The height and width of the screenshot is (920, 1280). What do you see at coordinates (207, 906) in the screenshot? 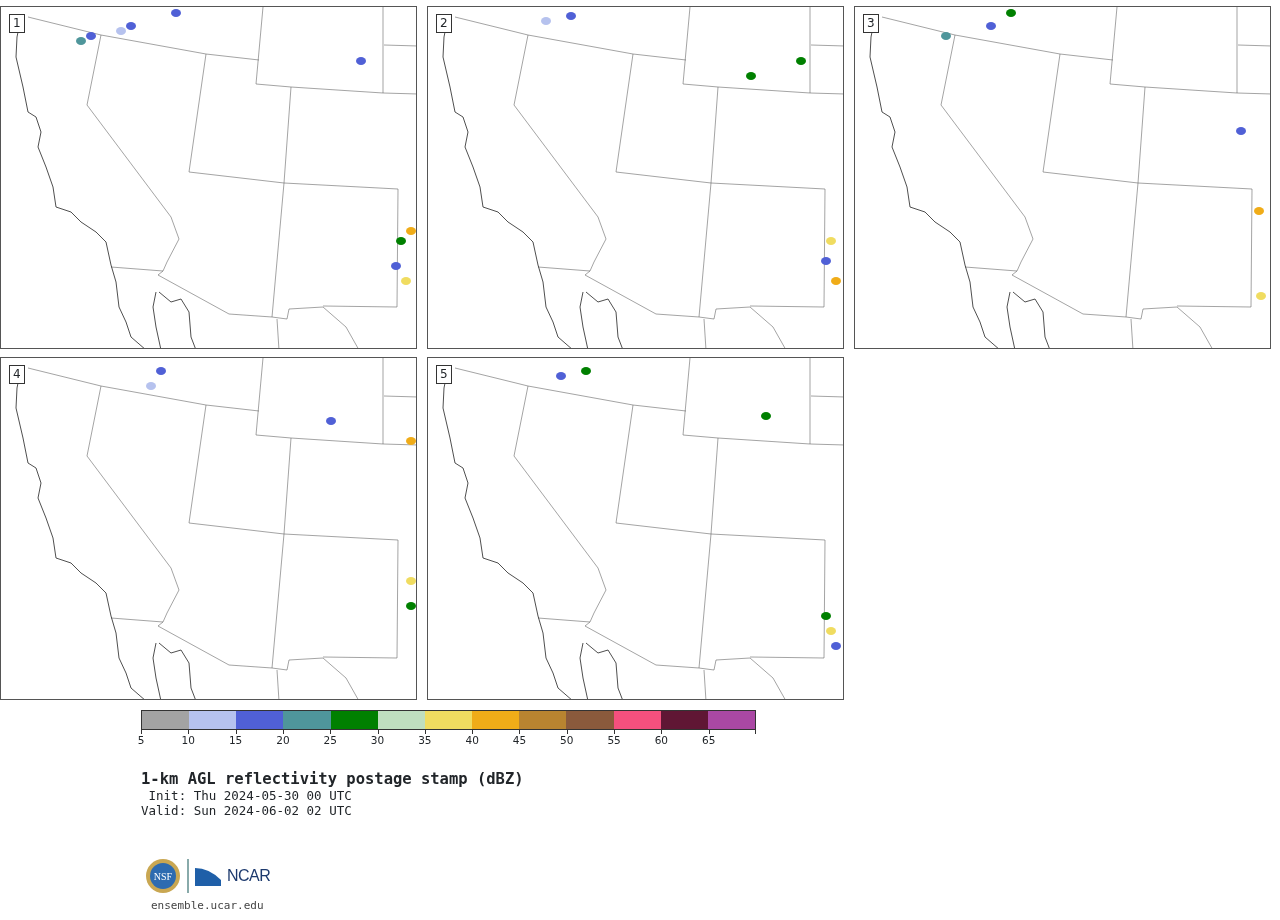
I see `site-url: ensemble.ucar.edu` at bounding box center [207, 906].